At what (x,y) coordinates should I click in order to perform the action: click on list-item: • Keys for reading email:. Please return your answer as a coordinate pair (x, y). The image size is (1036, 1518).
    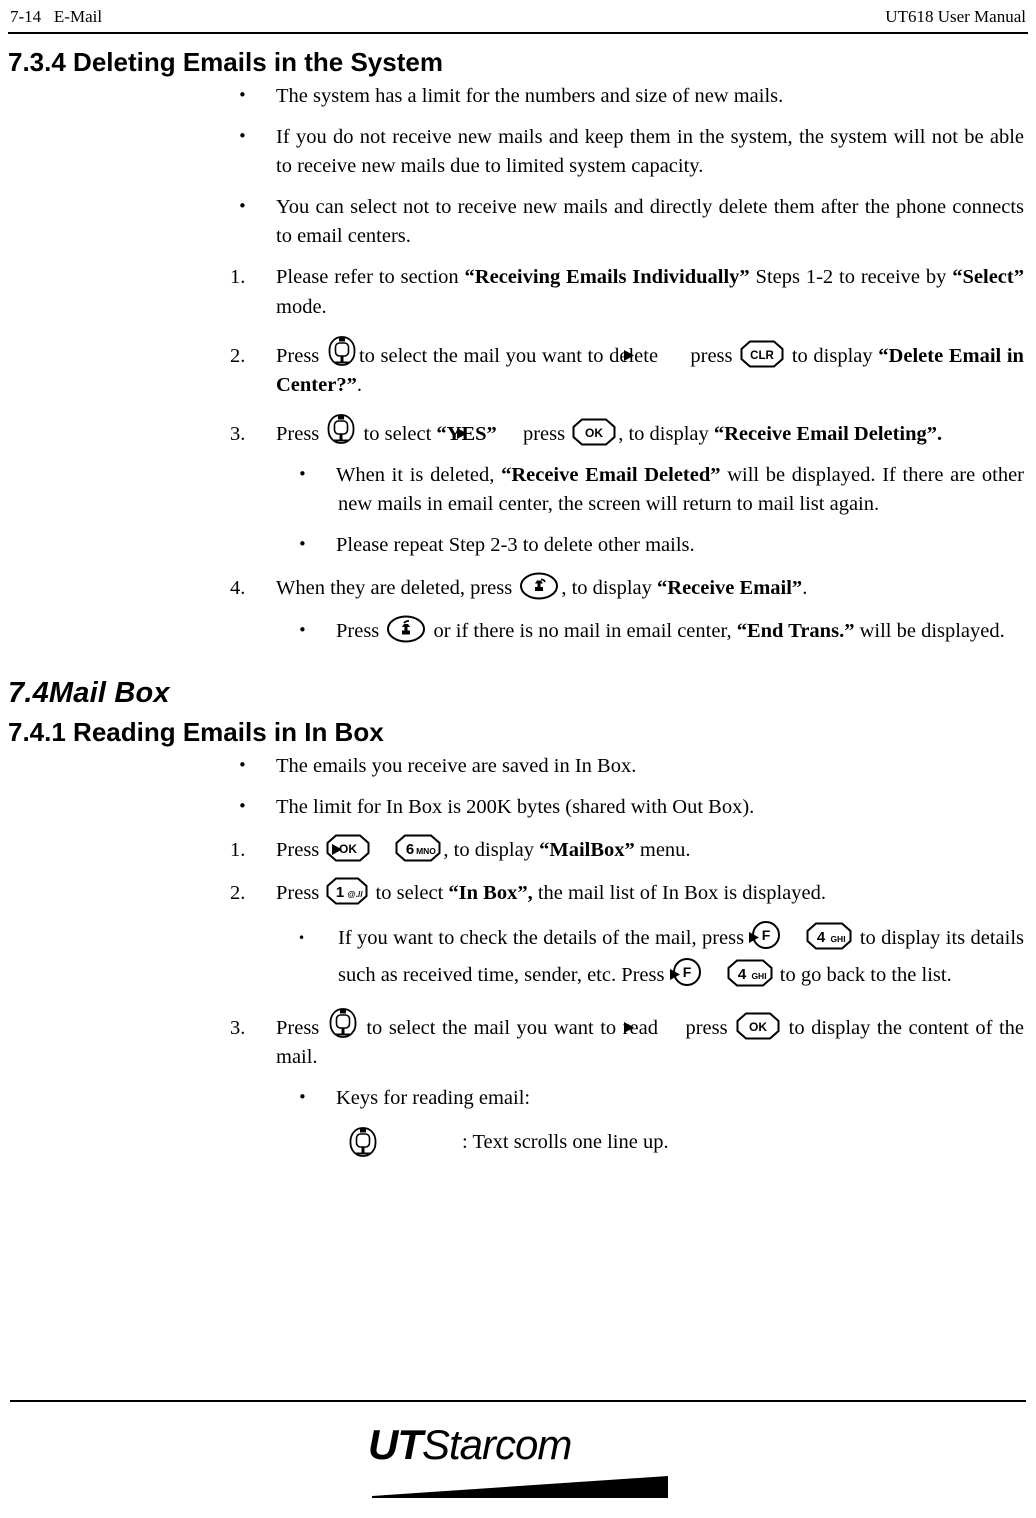
    Looking at the image, I should click on (516, 1098).